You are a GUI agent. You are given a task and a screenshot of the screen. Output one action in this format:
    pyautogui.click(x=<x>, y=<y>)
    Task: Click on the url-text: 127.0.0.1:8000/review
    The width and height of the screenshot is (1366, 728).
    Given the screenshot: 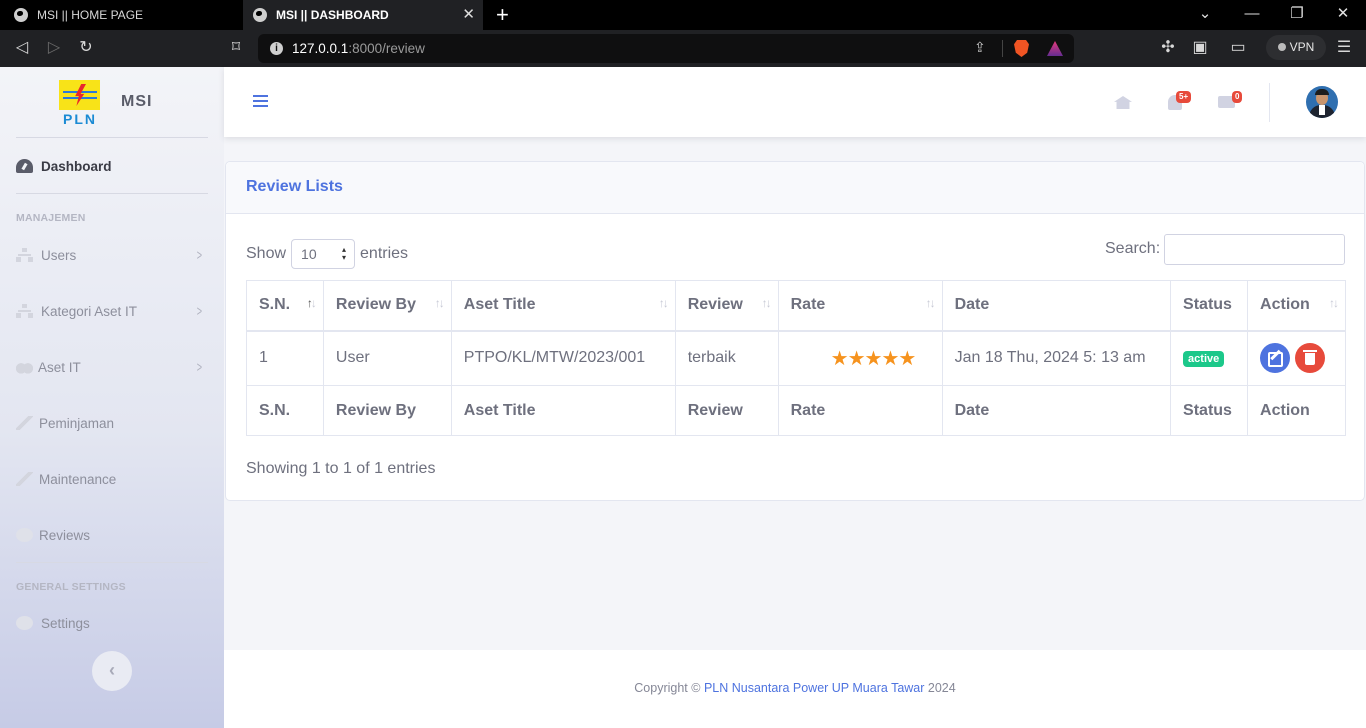 What is the action you would take?
    pyautogui.click(x=358, y=48)
    